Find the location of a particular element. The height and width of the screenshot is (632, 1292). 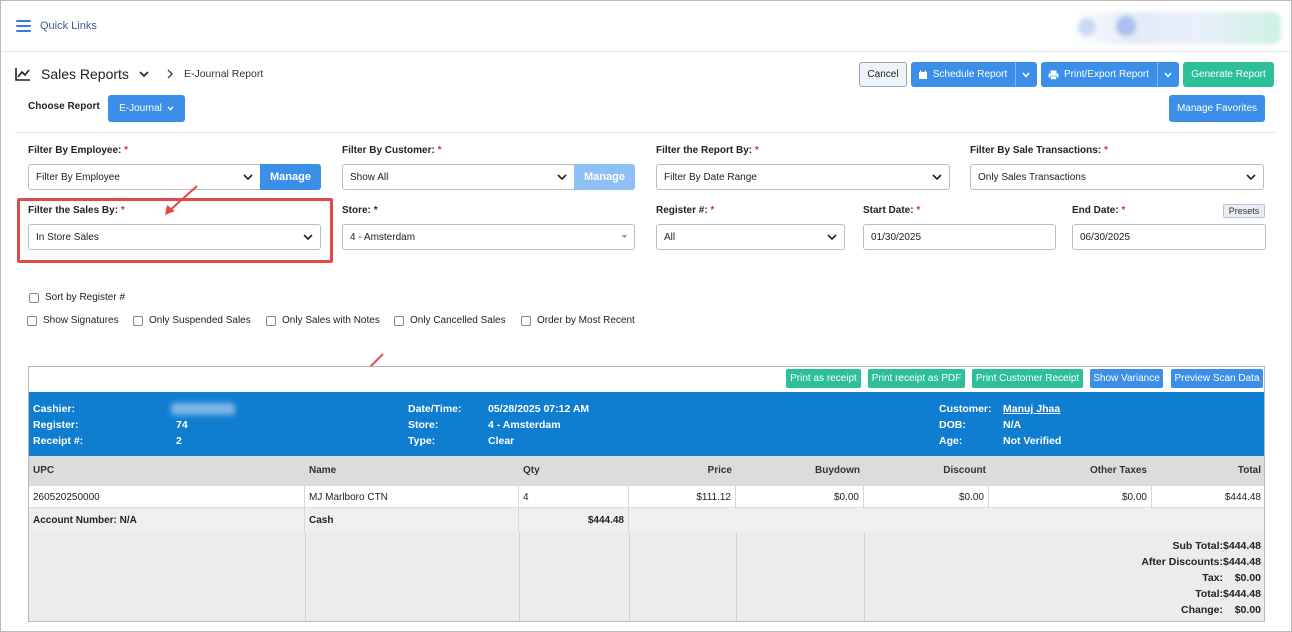

filter-employee-select: Filter By Employee is located at coordinates (144, 177).